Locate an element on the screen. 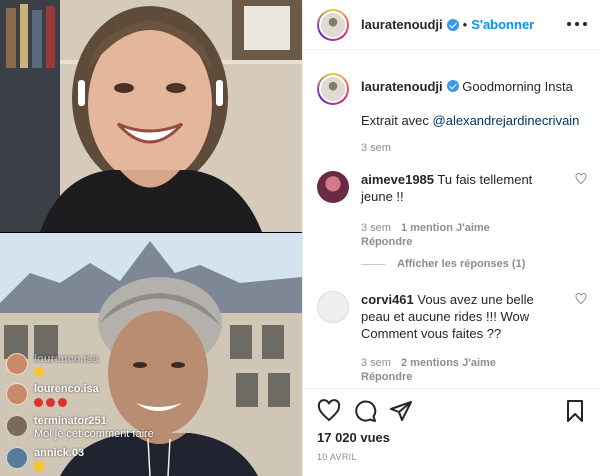 The image size is (600, 476). live-comment: terminator251 Moi je cet comment faire is located at coordinates (106, 428).